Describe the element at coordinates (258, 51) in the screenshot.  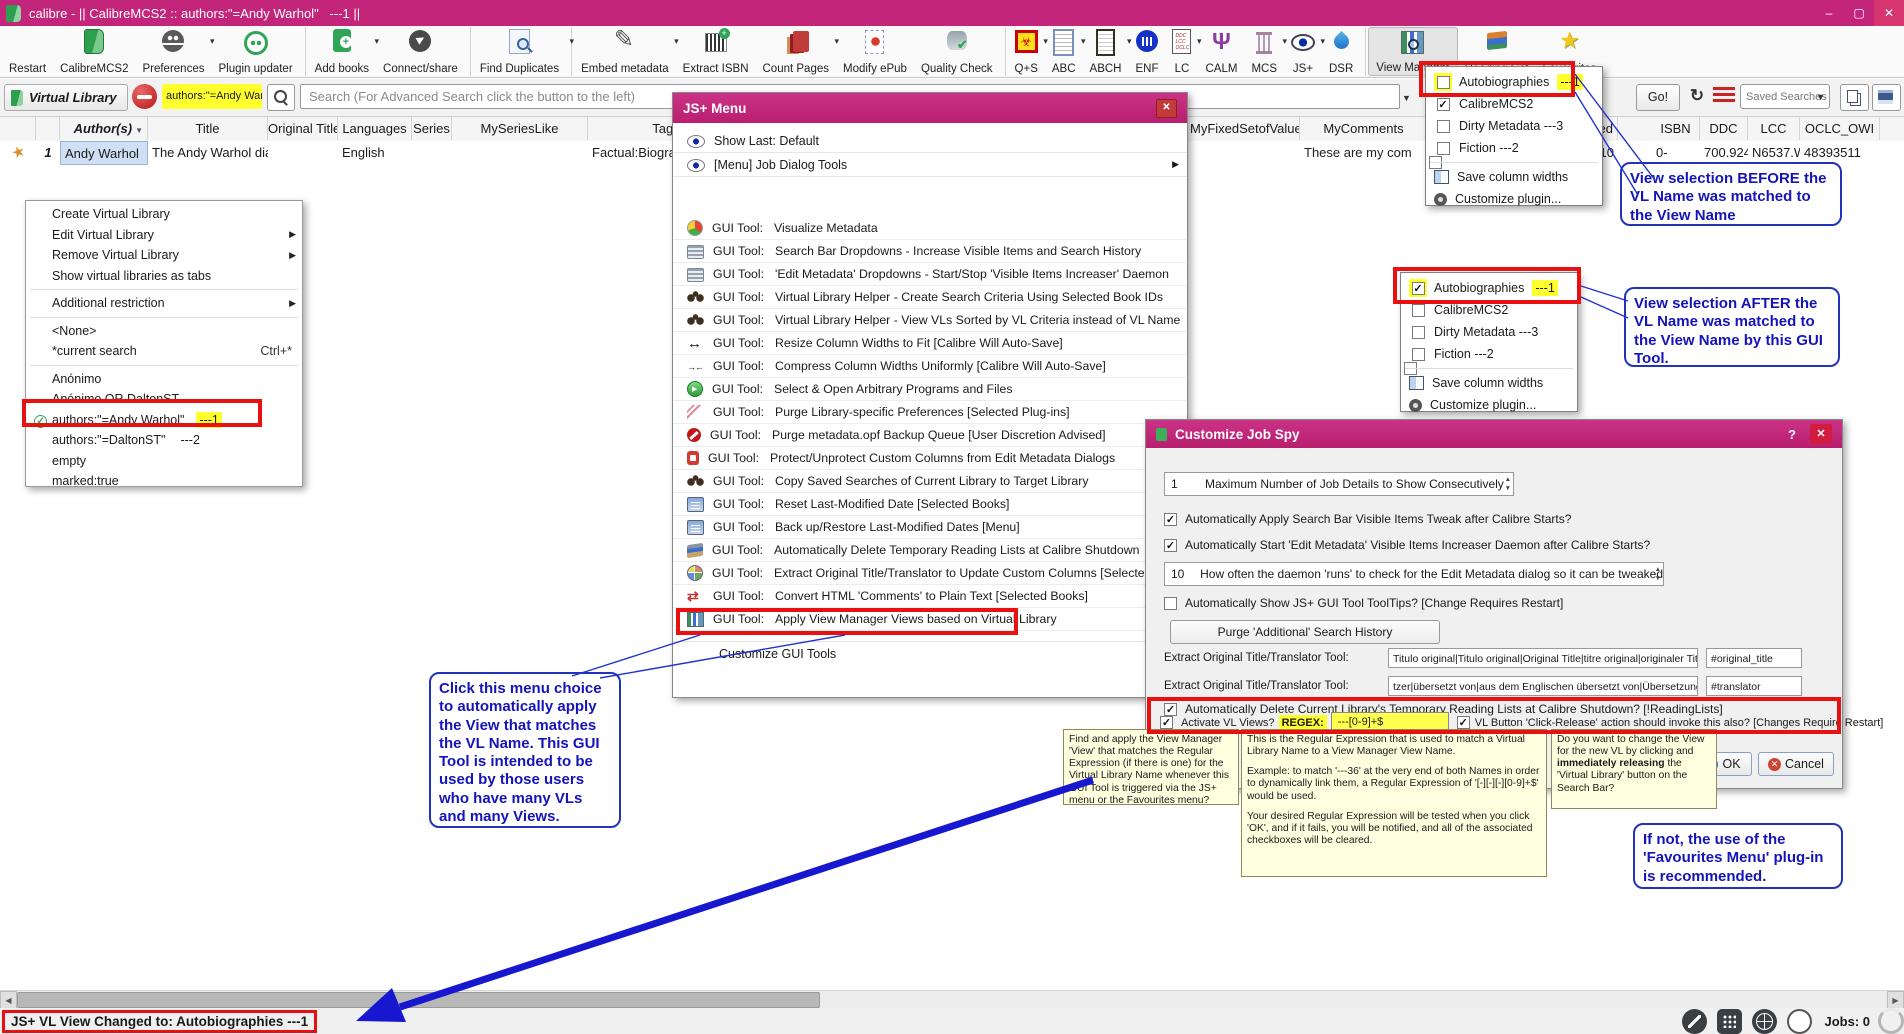
I see `toolbar-button: ▾ Plugin updater` at that location.